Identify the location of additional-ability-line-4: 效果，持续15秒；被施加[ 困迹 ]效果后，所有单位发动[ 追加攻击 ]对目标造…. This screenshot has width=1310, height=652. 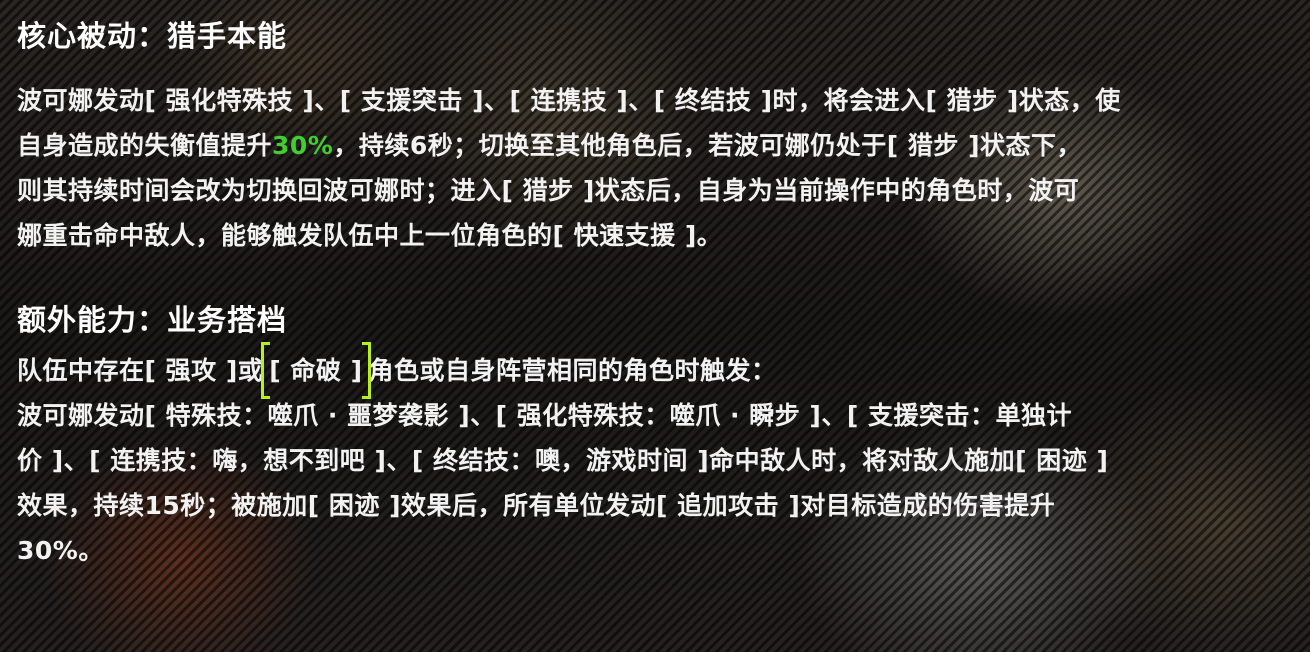
(536, 505).